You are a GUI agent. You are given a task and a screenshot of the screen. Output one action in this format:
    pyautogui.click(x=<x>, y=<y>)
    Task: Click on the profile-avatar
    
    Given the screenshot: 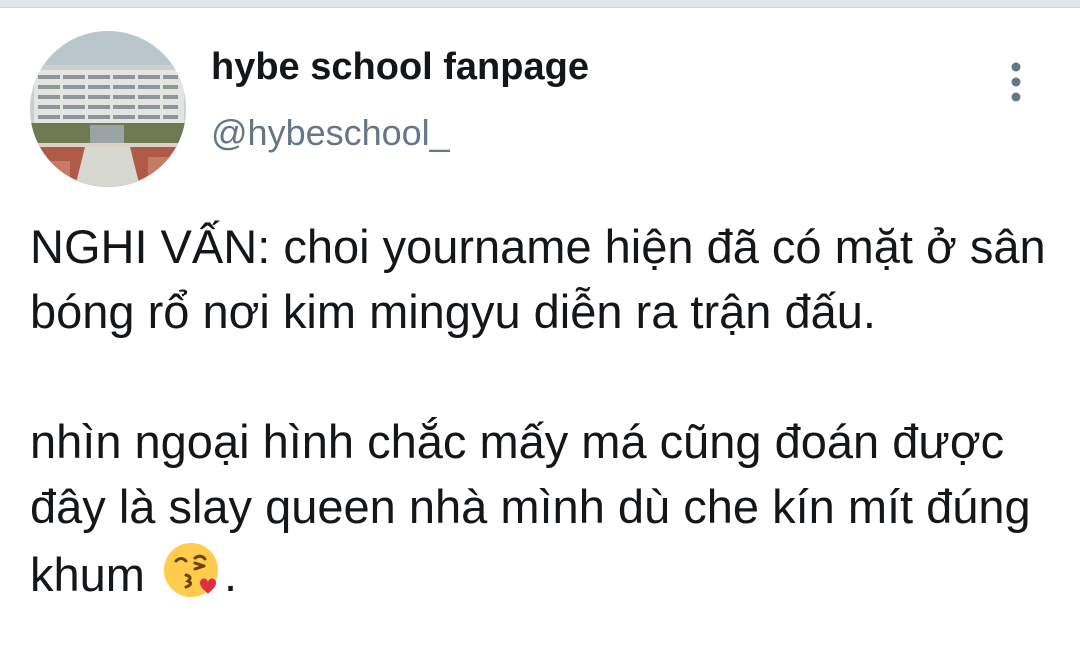 What is the action you would take?
    pyautogui.click(x=108, y=109)
    